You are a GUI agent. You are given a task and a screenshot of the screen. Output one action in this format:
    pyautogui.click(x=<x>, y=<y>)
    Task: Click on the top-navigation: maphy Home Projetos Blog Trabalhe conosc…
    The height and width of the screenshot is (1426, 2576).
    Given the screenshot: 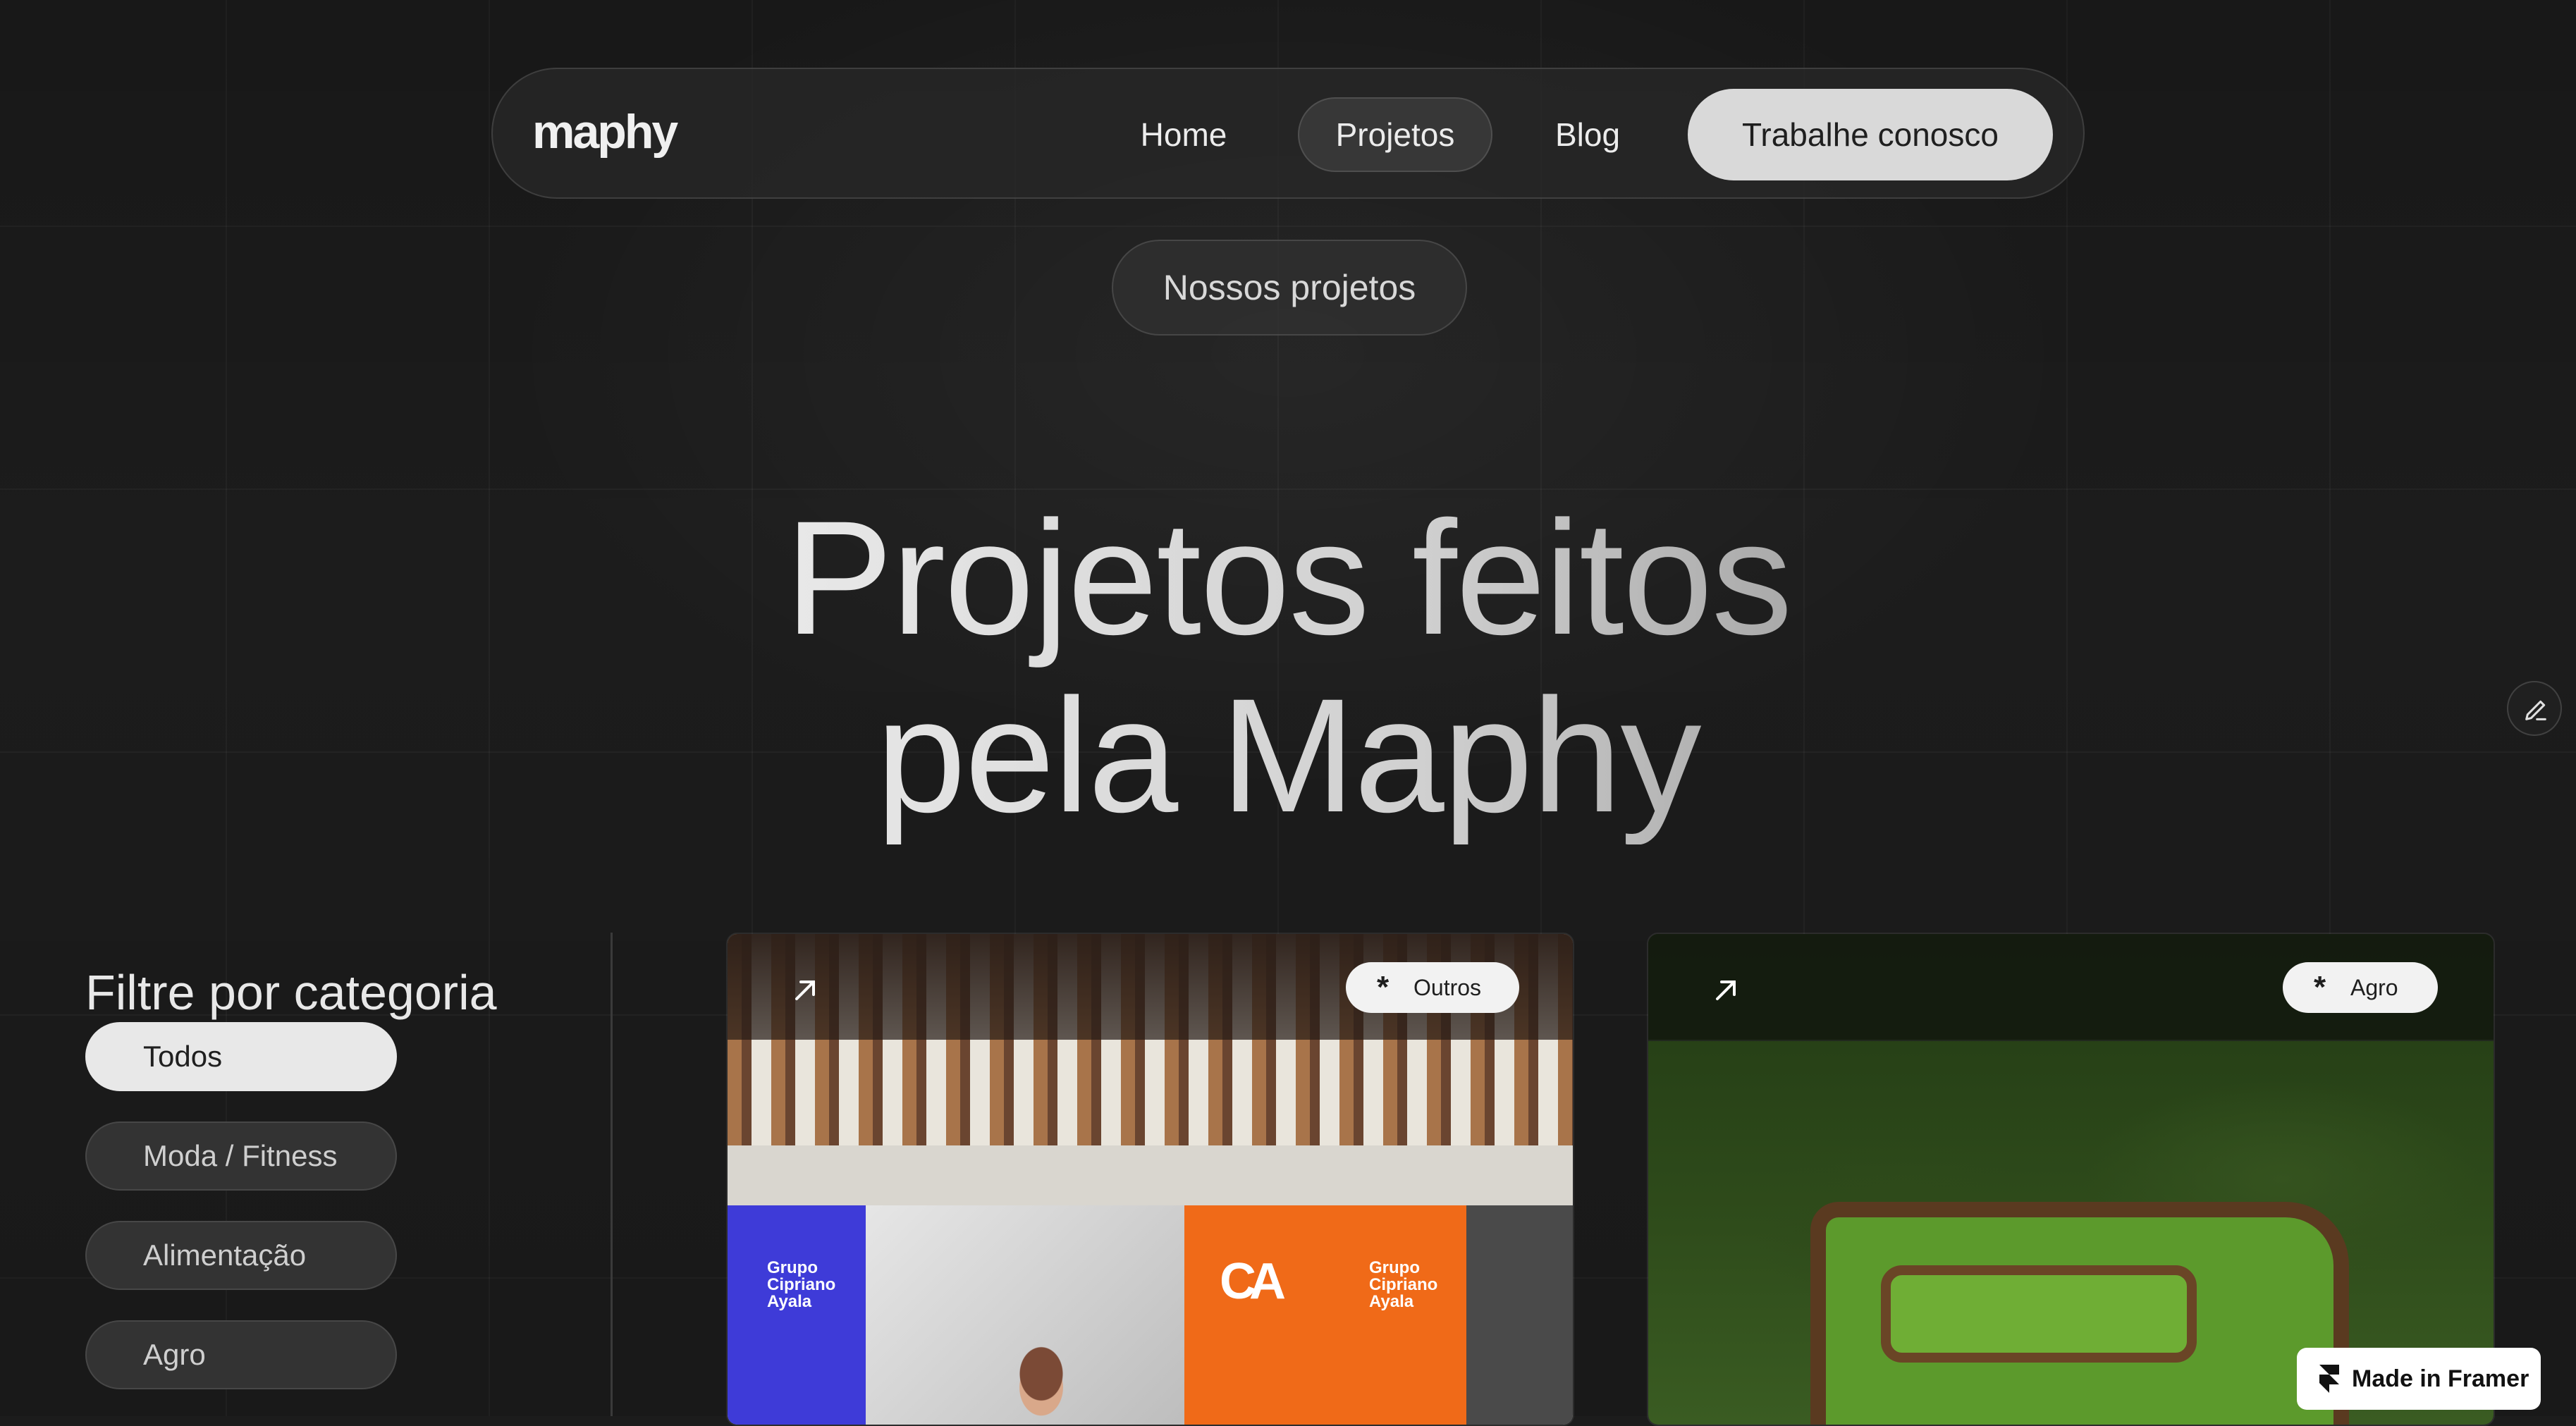 What is the action you would take?
    pyautogui.click(x=1288, y=133)
    